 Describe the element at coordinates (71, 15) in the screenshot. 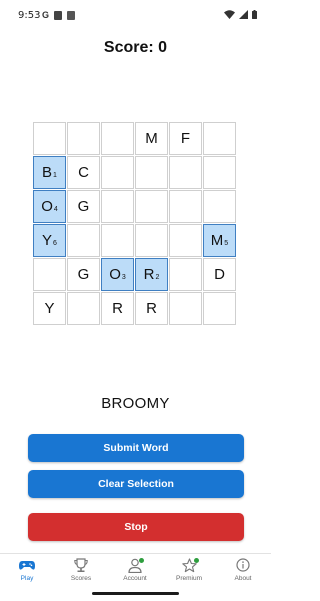

I see `app-notification-icon` at that location.